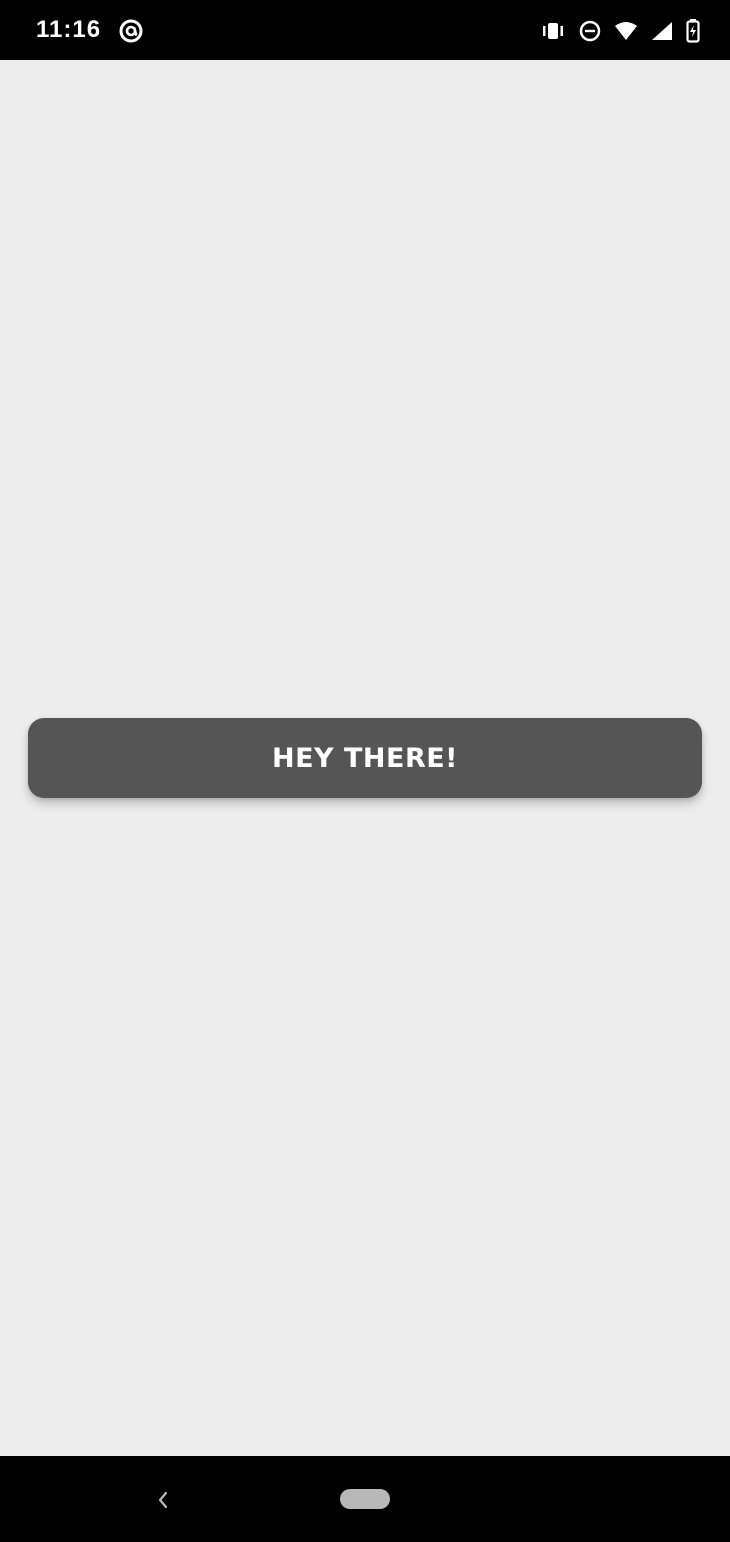  Describe the element at coordinates (662, 31) in the screenshot. I see `cellular-signal-icon` at that location.